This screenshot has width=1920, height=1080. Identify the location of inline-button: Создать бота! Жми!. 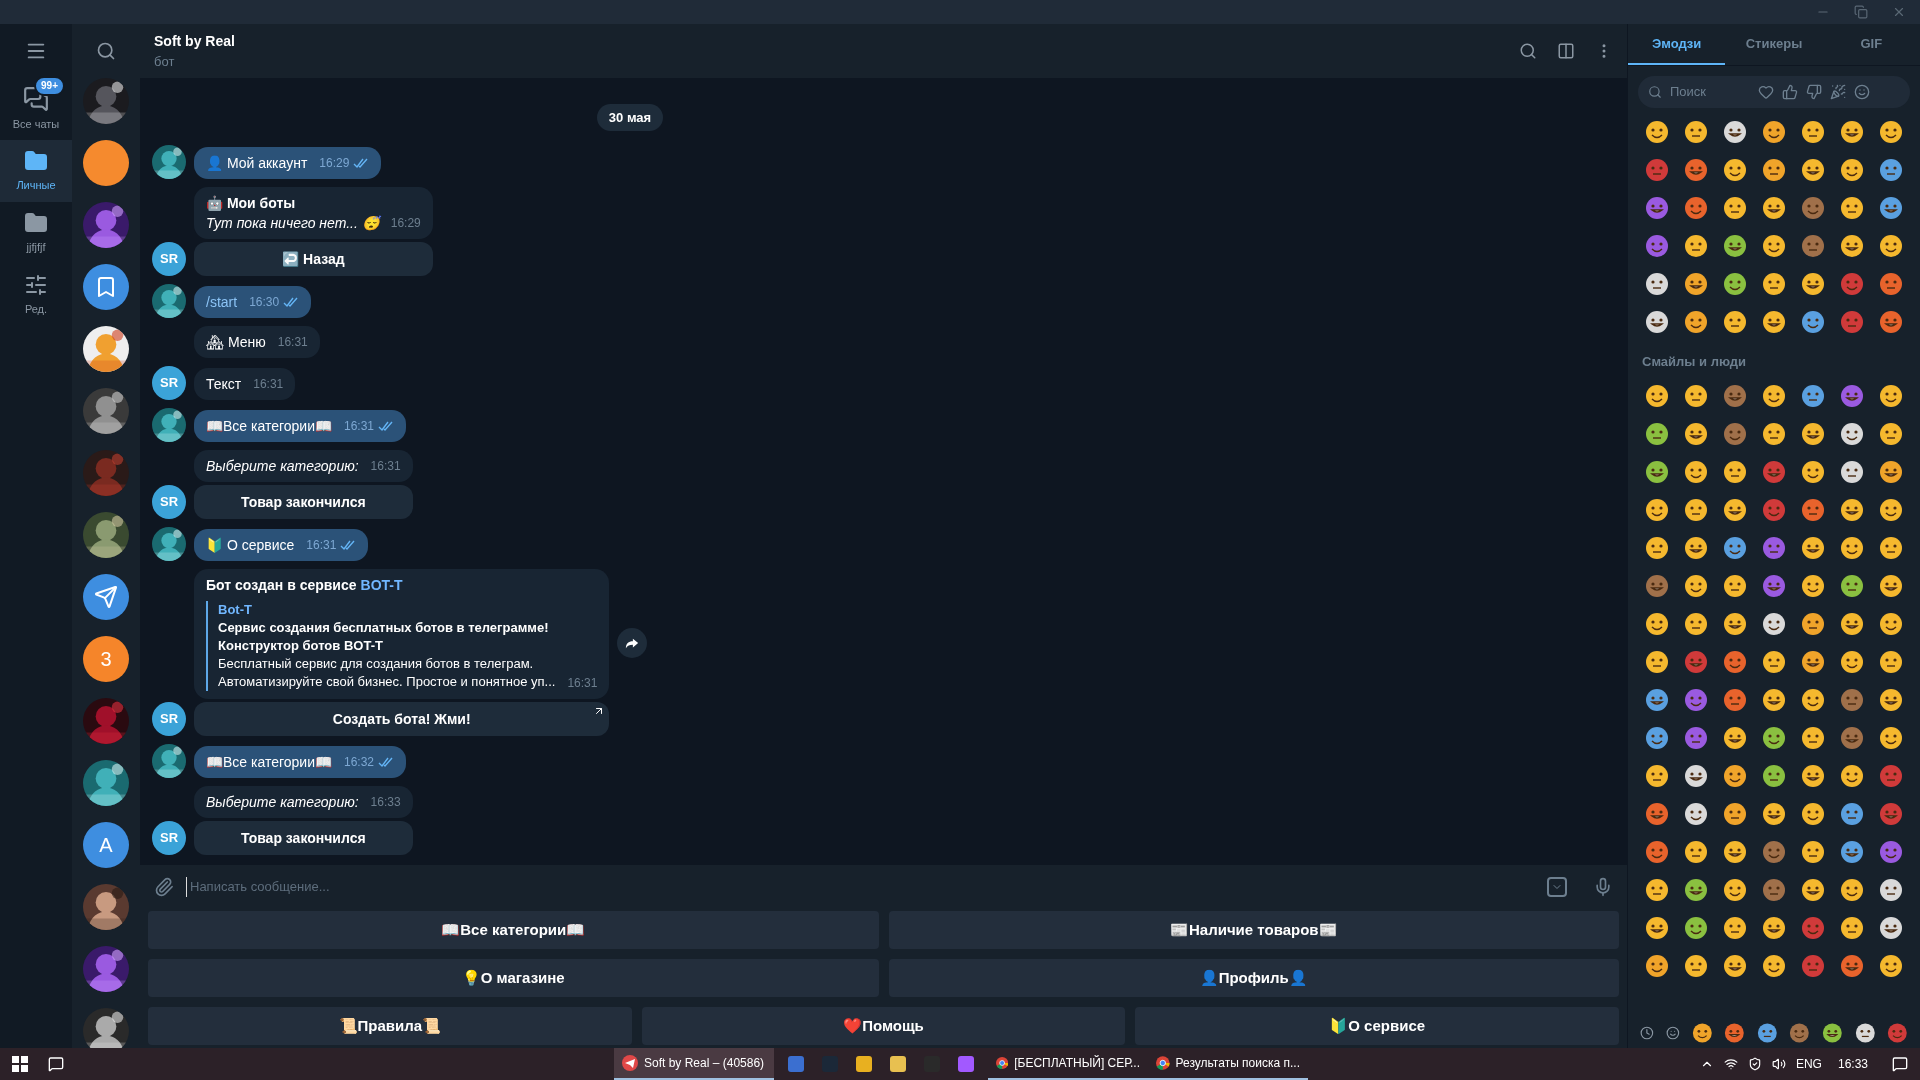
(402, 719).